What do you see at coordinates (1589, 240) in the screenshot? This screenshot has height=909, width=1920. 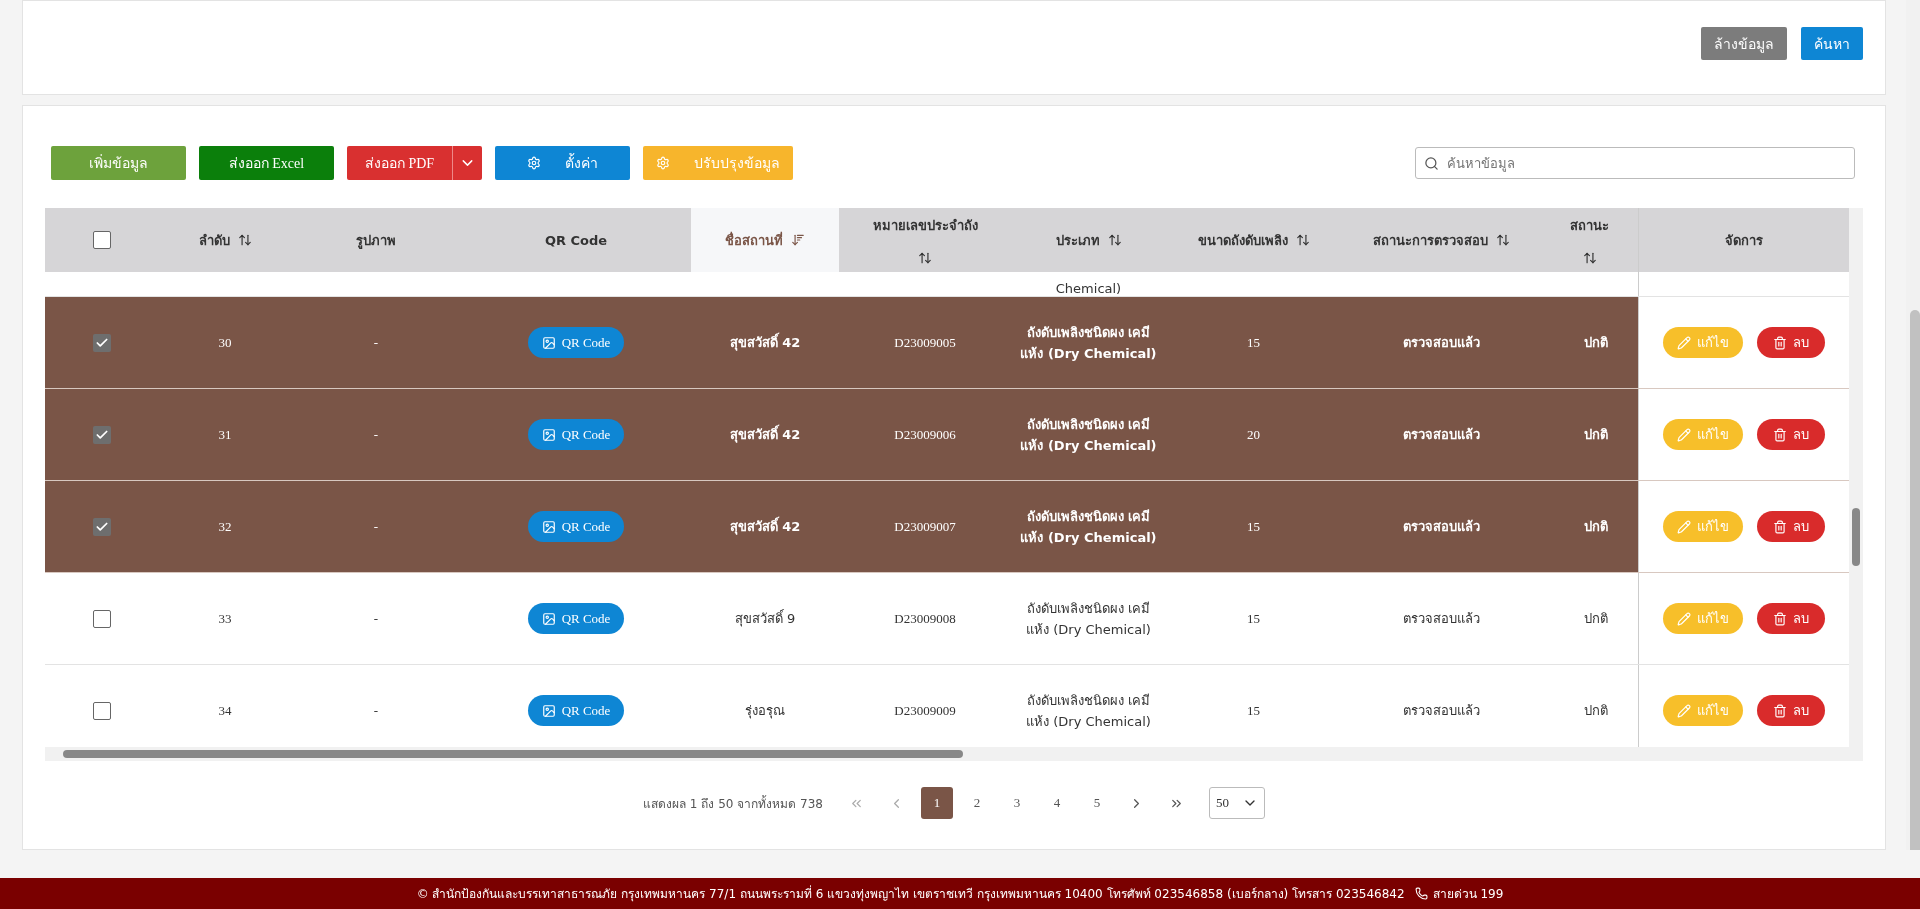 I see `column-header: สถานะ` at bounding box center [1589, 240].